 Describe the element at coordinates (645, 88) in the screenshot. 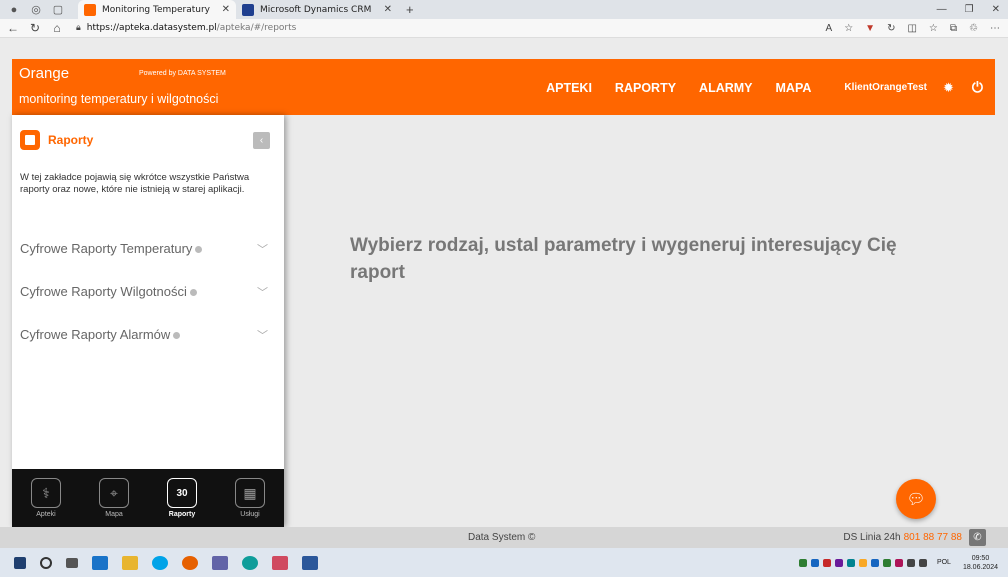

I see `nav-raporty: RAPORTY` at that location.